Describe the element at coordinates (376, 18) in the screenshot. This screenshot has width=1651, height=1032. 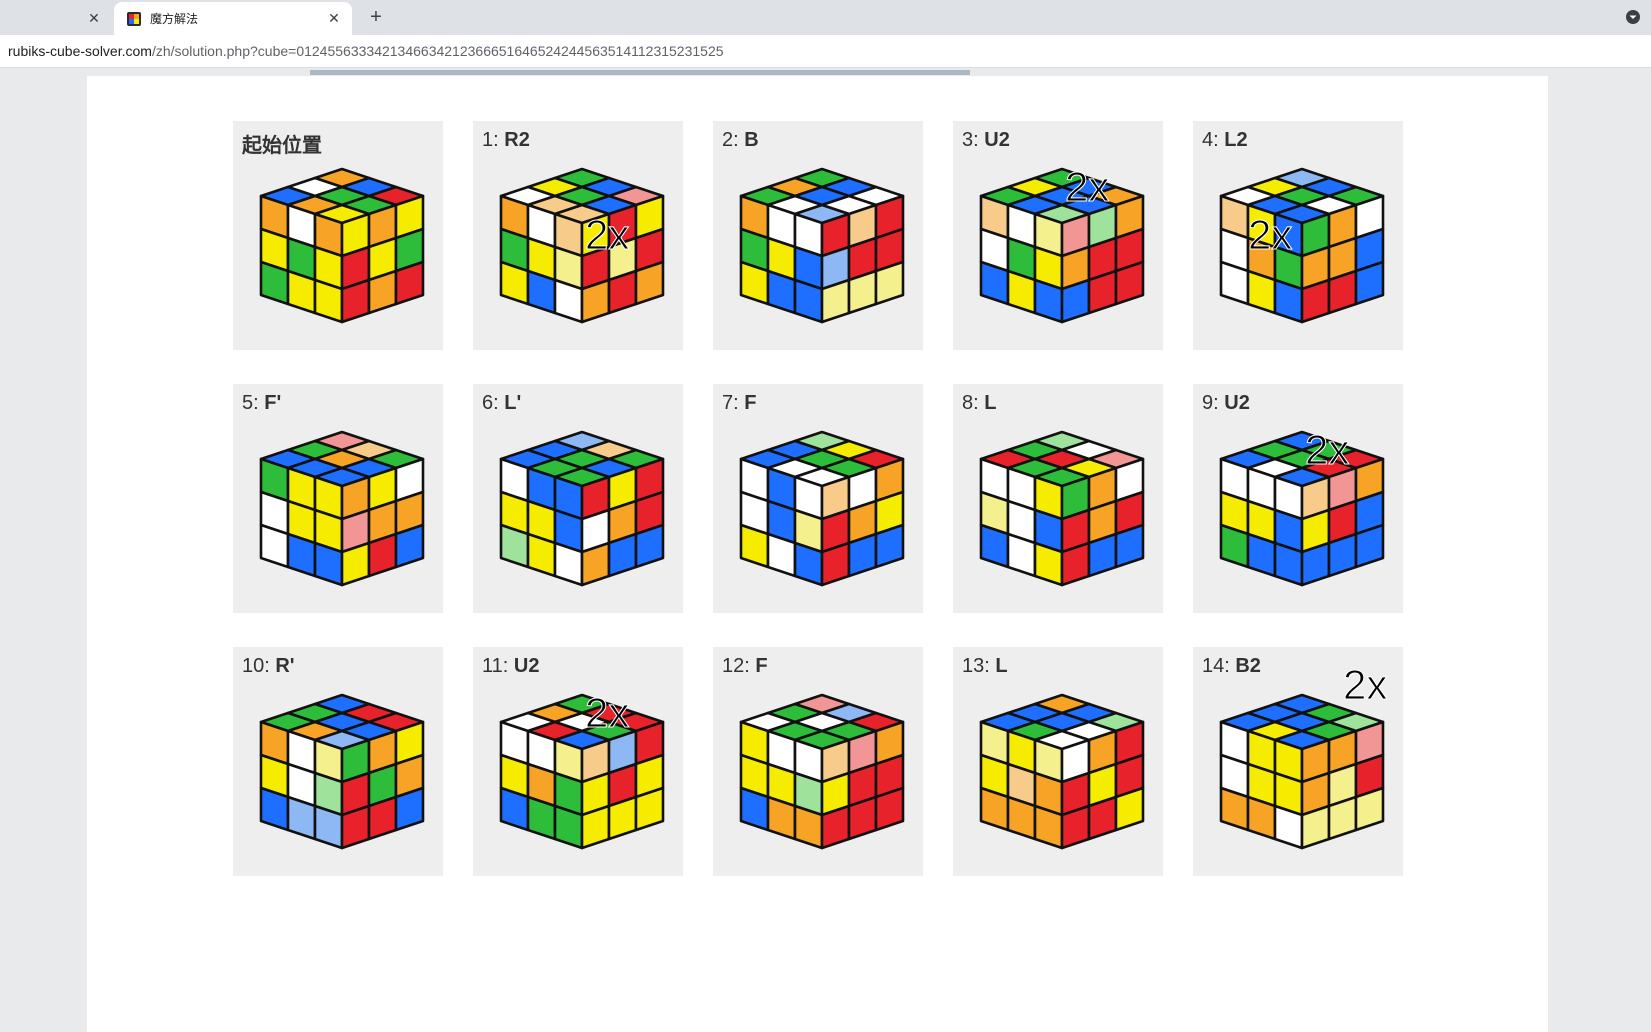
I see `new-tab-plus-icon: +` at that location.